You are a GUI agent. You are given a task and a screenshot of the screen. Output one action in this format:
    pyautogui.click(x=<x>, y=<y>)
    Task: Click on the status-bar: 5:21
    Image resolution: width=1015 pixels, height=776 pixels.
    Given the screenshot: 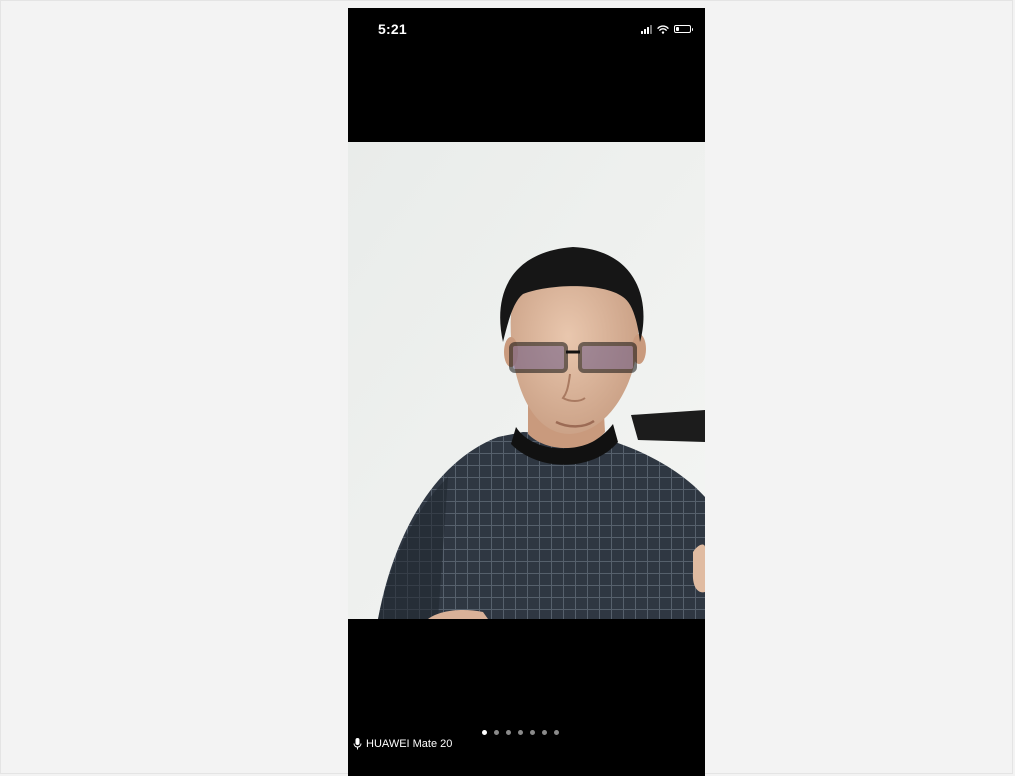 What is the action you would take?
    pyautogui.click(x=526, y=30)
    